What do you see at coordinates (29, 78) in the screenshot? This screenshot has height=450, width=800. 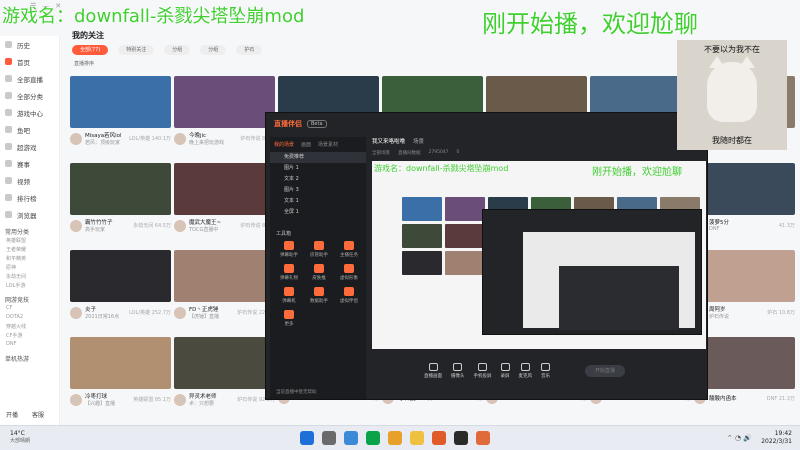 I see `sidebar-item: 全部直播` at bounding box center [29, 78].